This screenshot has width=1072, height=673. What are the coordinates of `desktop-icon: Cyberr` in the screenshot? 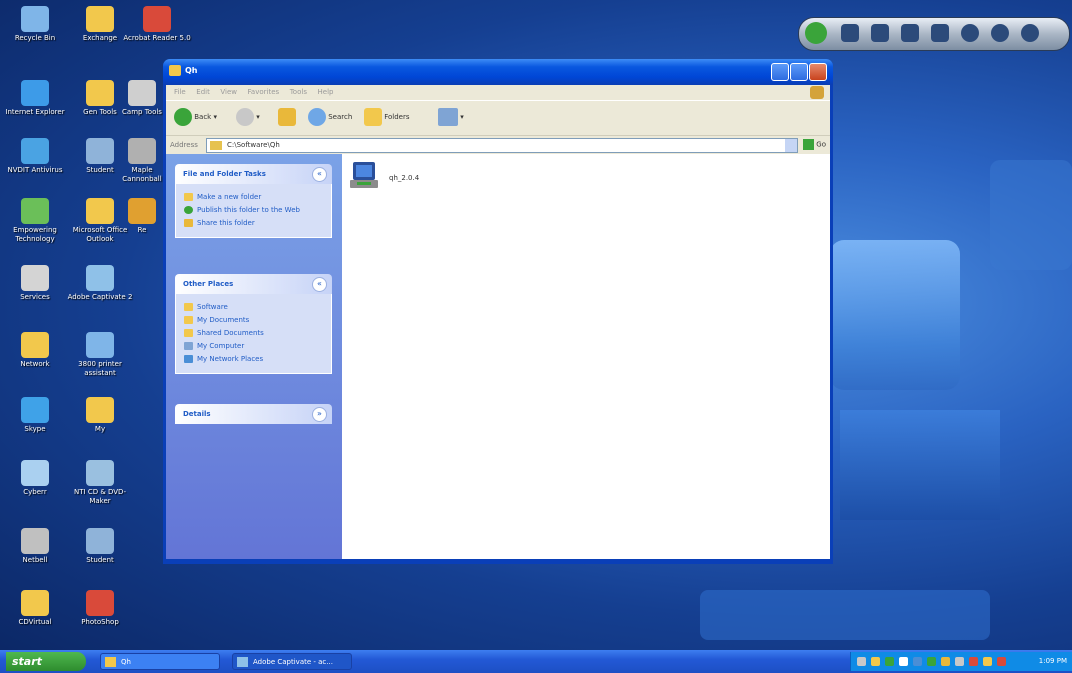 It's located at (35, 478).